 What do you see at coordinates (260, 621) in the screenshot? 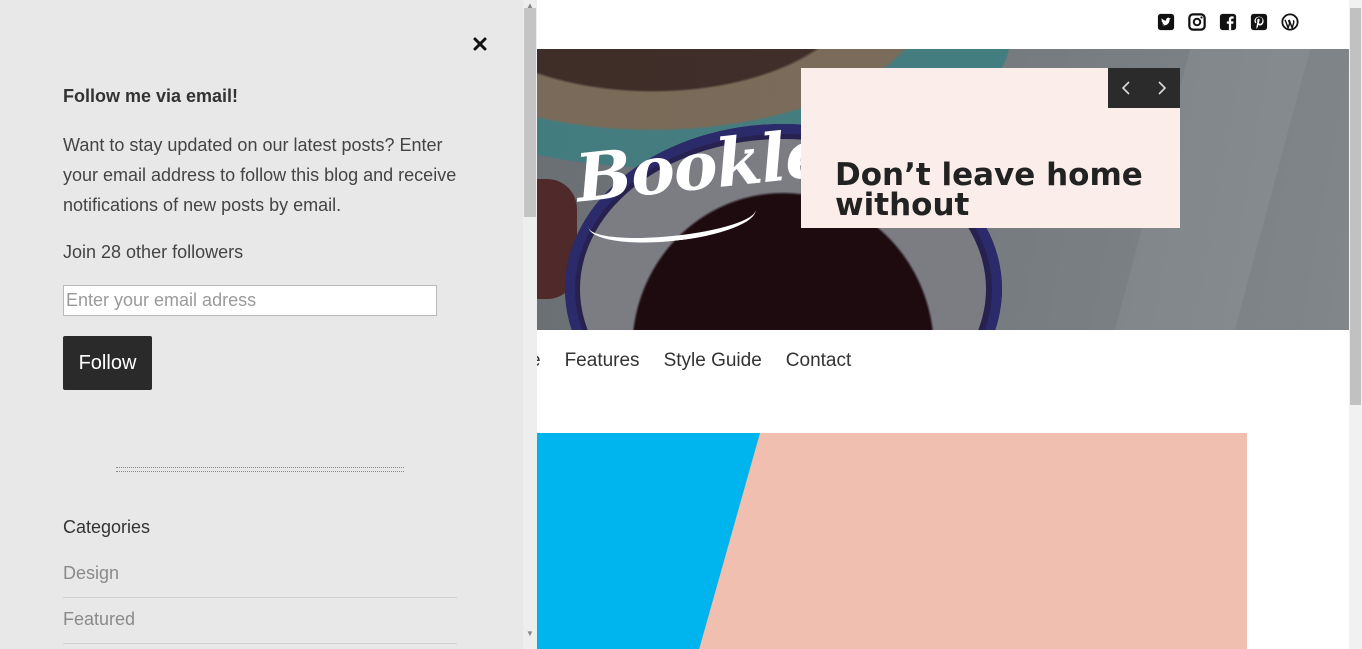
I see `category-link-featured: Featured` at bounding box center [260, 621].